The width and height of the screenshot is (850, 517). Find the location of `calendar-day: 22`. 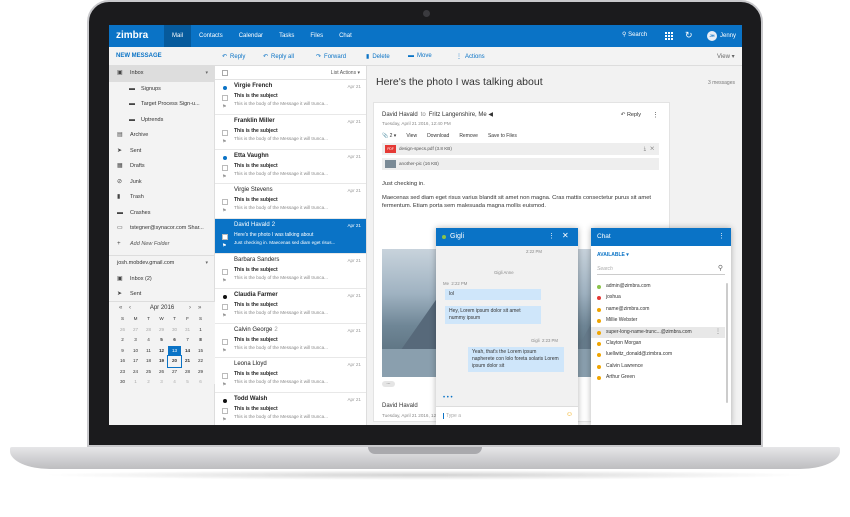

calendar-day: 22 is located at coordinates (200, 361).